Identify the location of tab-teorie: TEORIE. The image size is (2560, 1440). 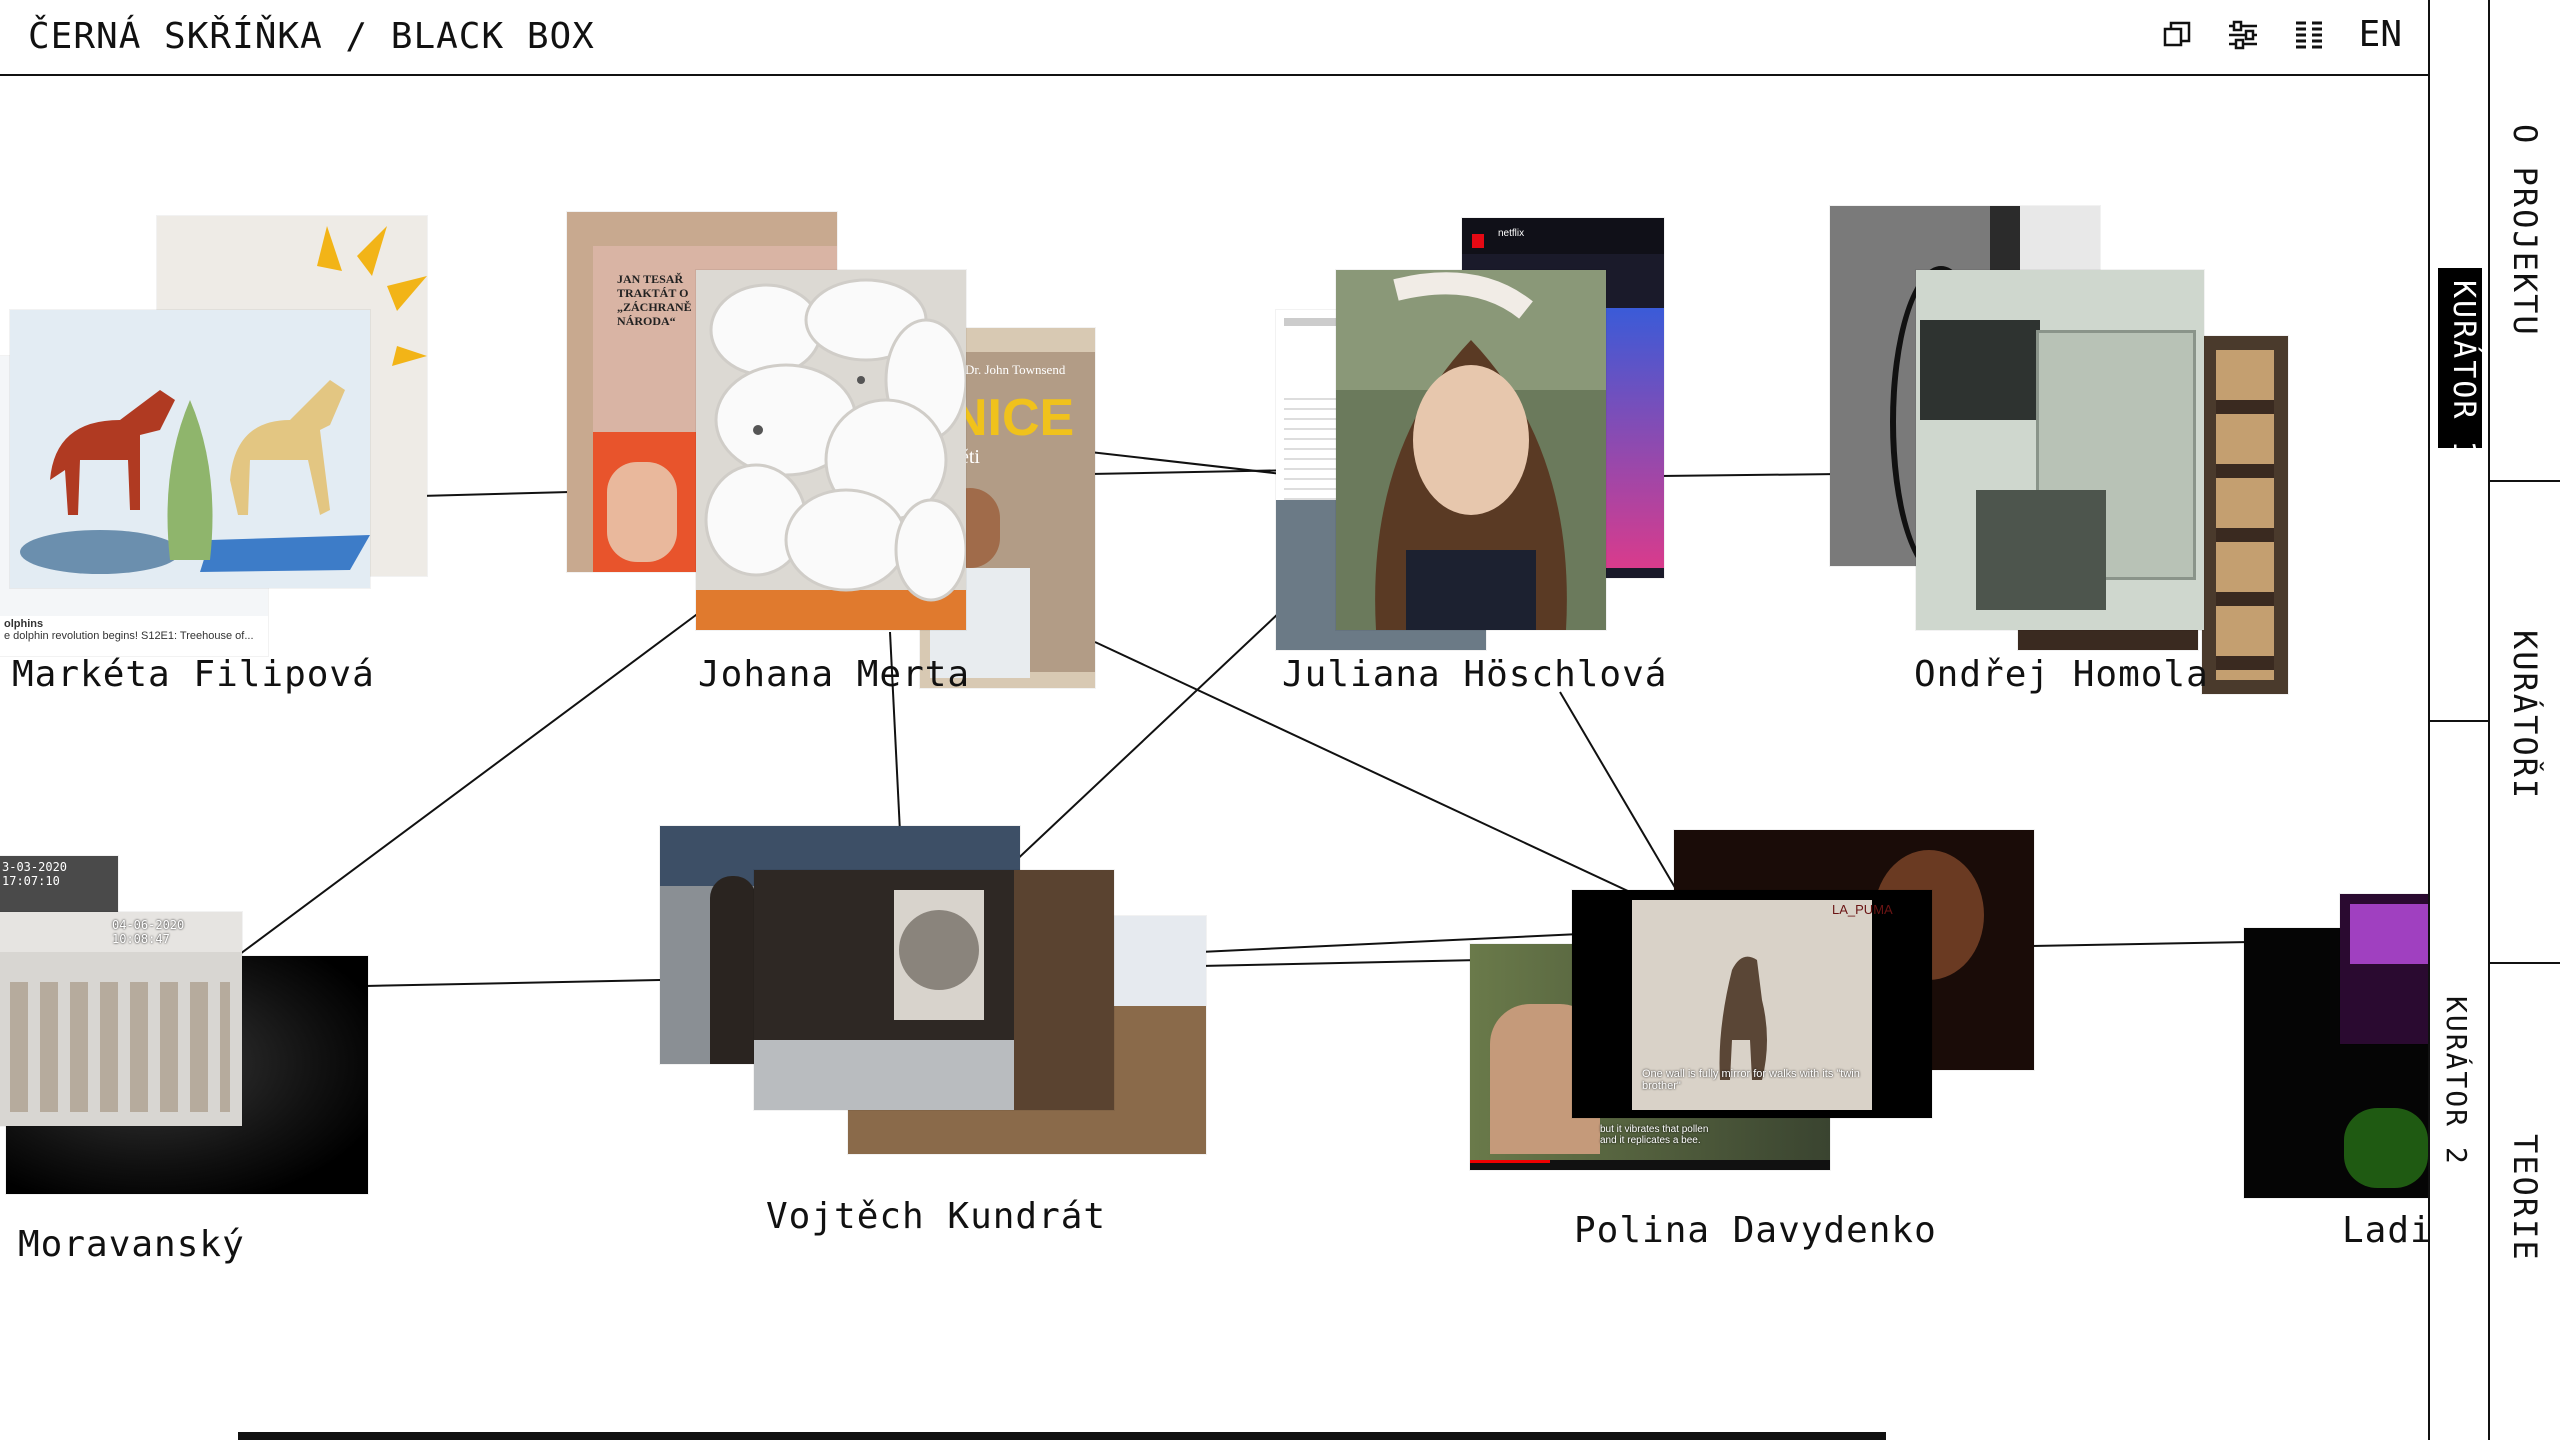
(2525, 1202).